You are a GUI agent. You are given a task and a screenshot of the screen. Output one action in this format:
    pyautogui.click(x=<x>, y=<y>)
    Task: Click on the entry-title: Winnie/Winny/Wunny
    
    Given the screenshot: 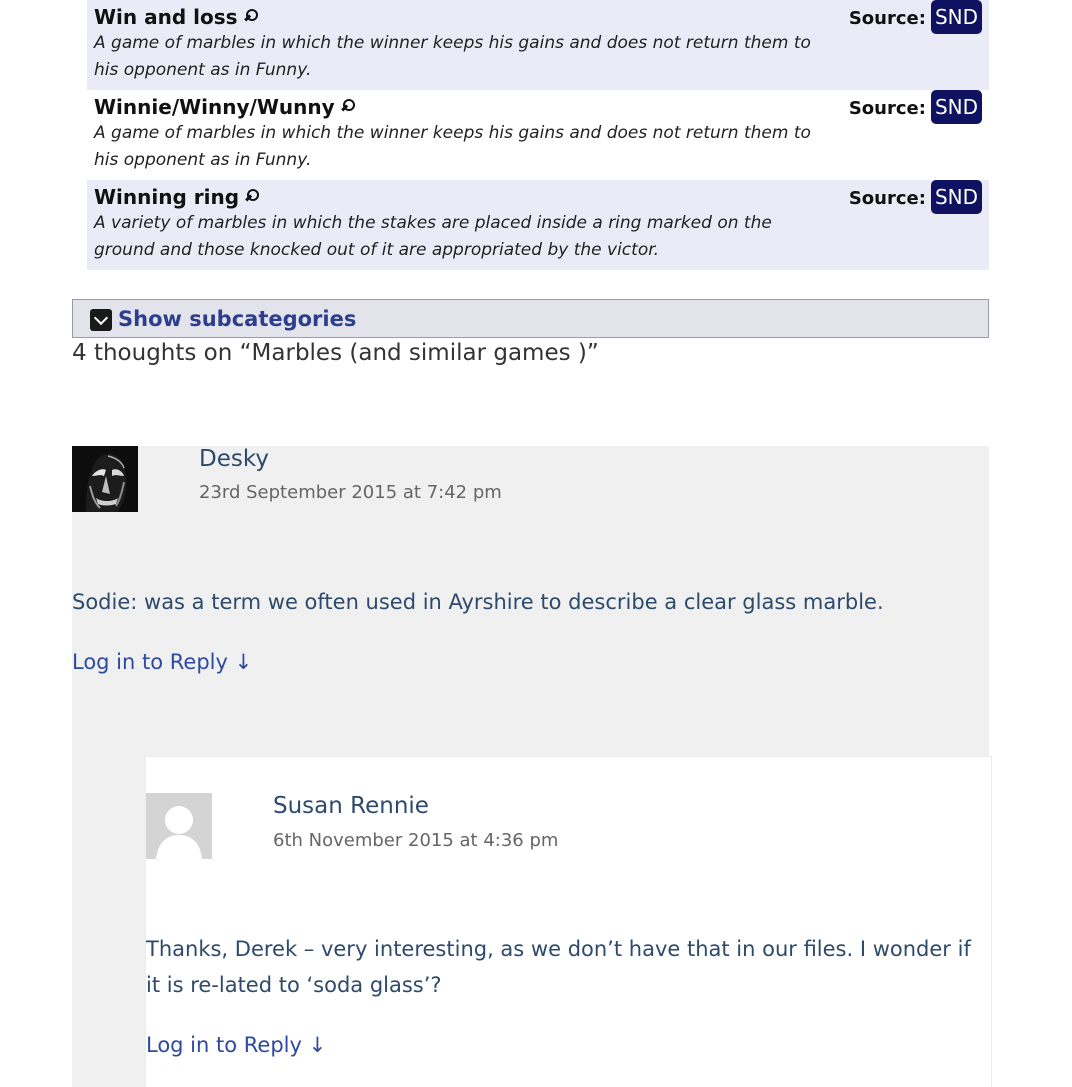 What is the action you would take?
    pyautogui.click(x=214, y=107)
    